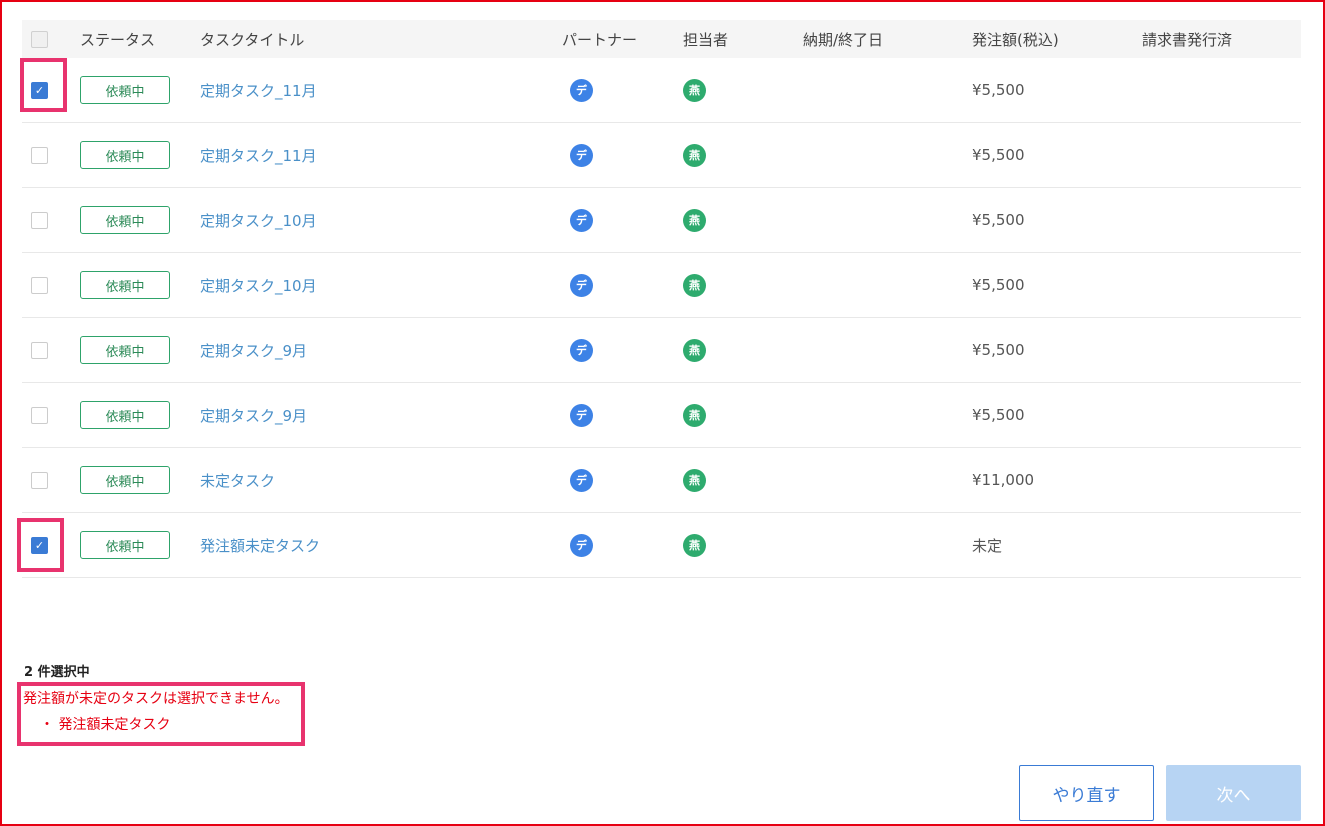 The height and width of the screenshot is (826, 1325). I want to click on amount-value: 未定, so click(987, 545).